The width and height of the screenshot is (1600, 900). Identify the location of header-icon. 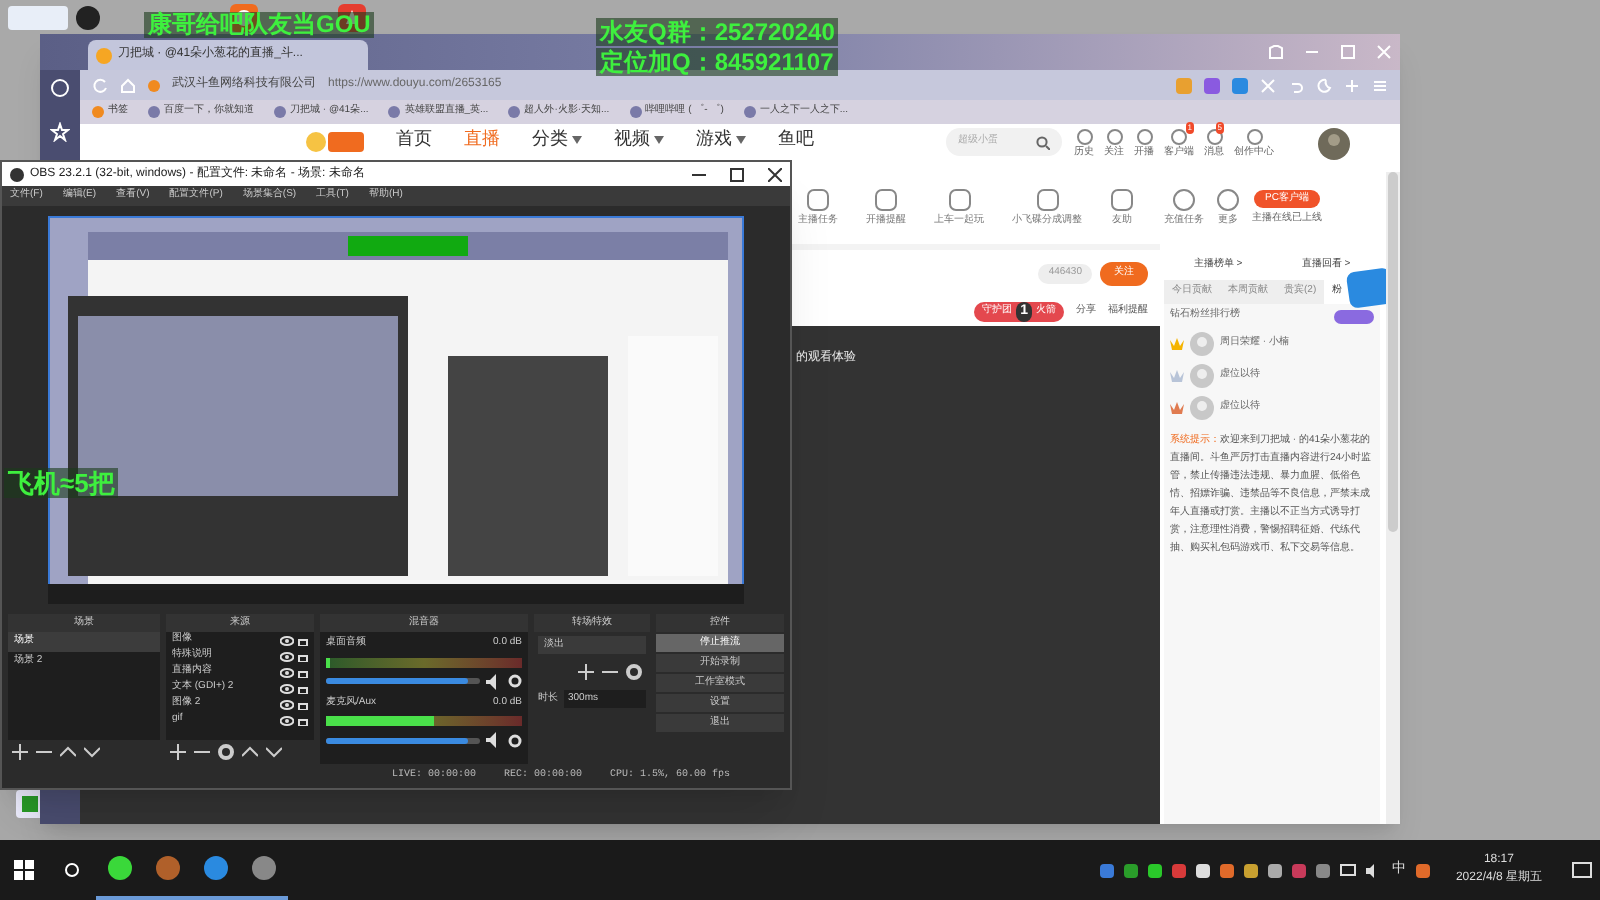
(1254, 137).